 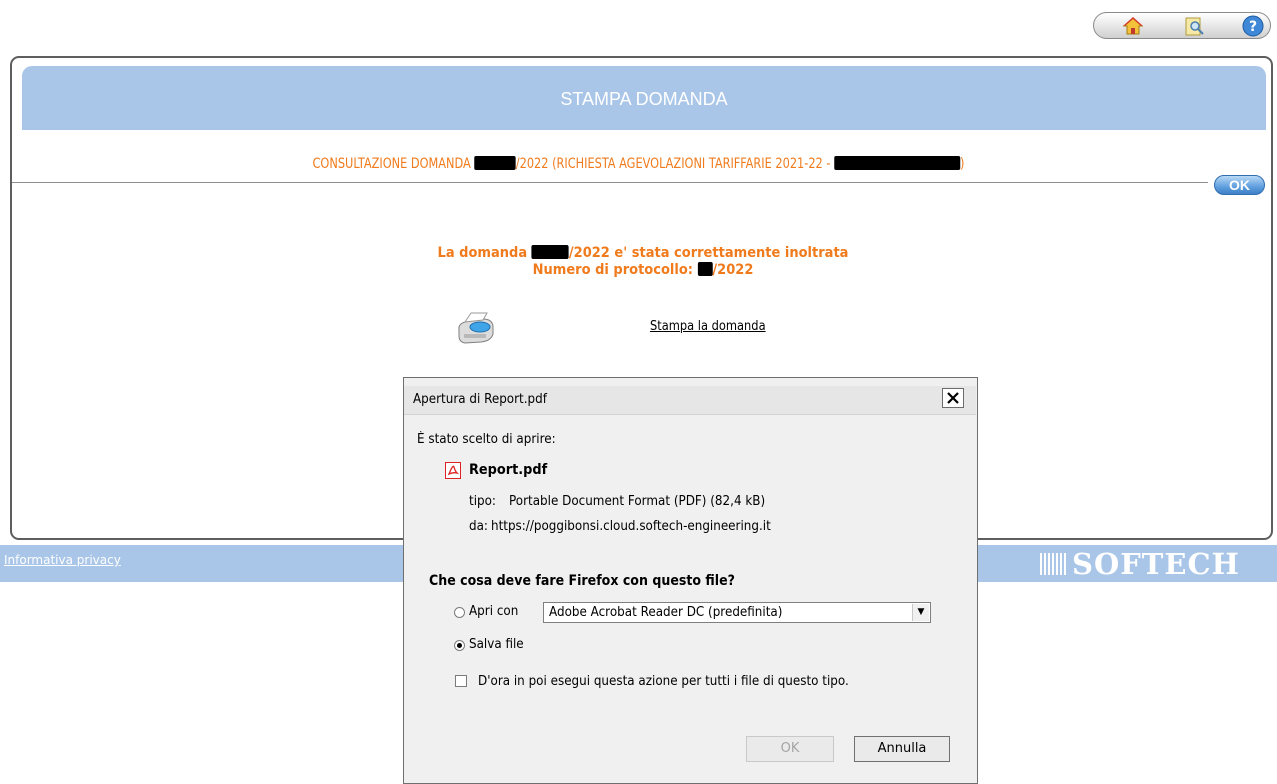 I want to click on save-file-label: Salva file, so click(x=496, y=644).